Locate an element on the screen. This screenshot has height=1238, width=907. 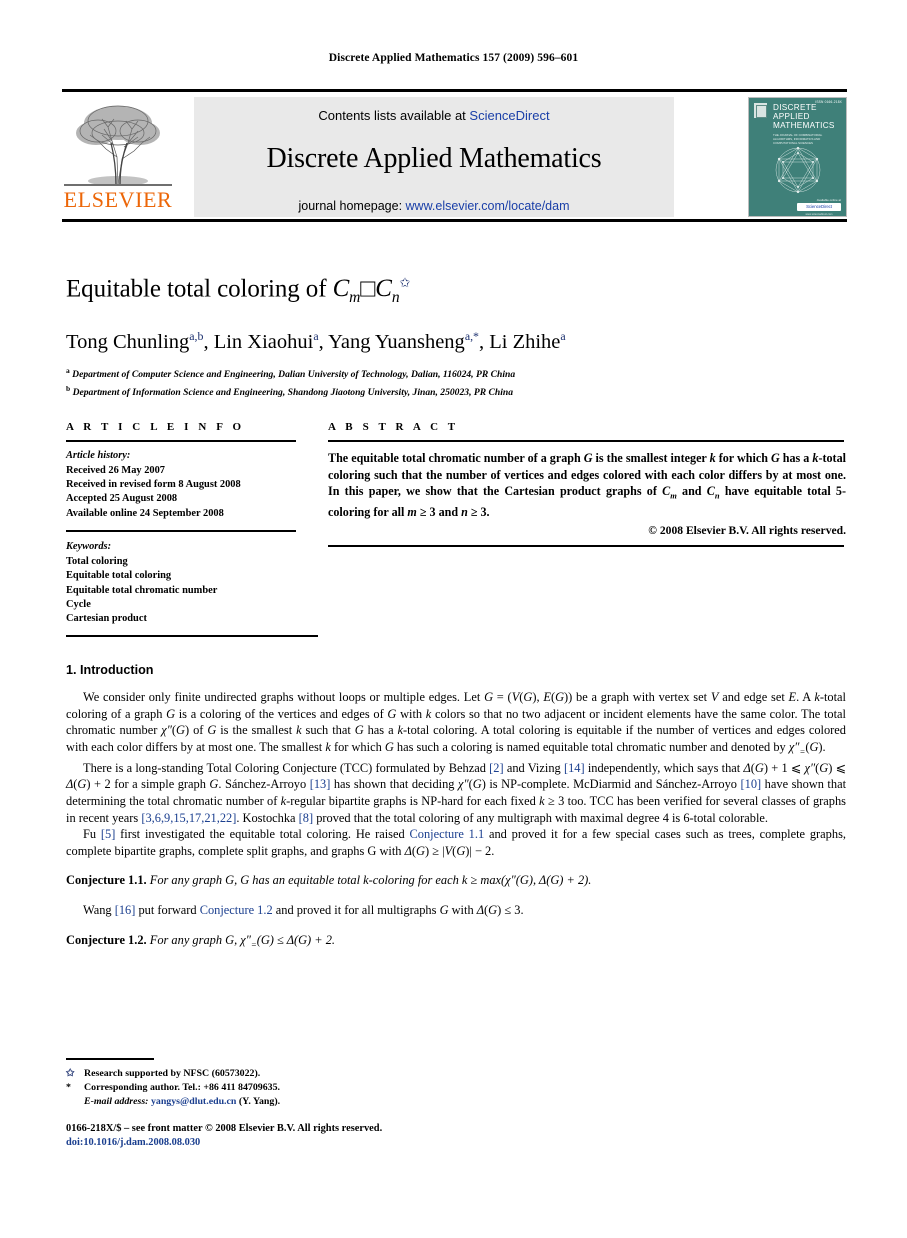
elsevier-tree-logo is located at coordinates (118, 143).